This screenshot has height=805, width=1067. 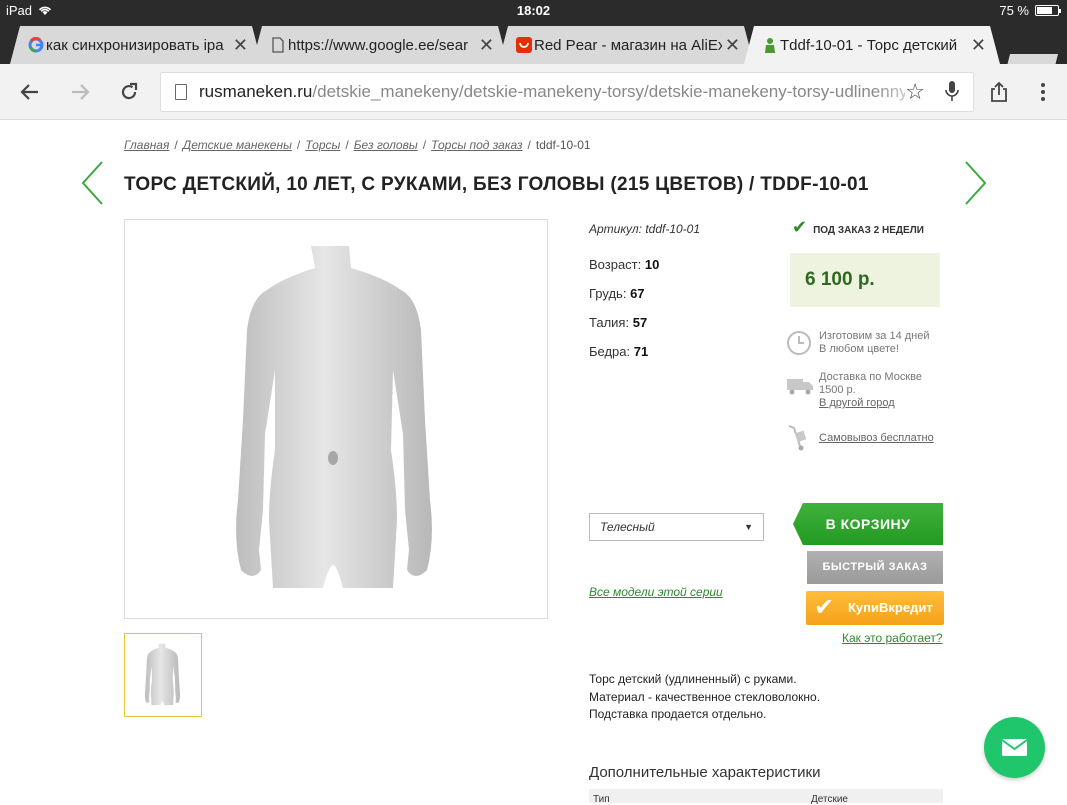 I want to click on mannequin-torso-image, so click(x=334, y=417).